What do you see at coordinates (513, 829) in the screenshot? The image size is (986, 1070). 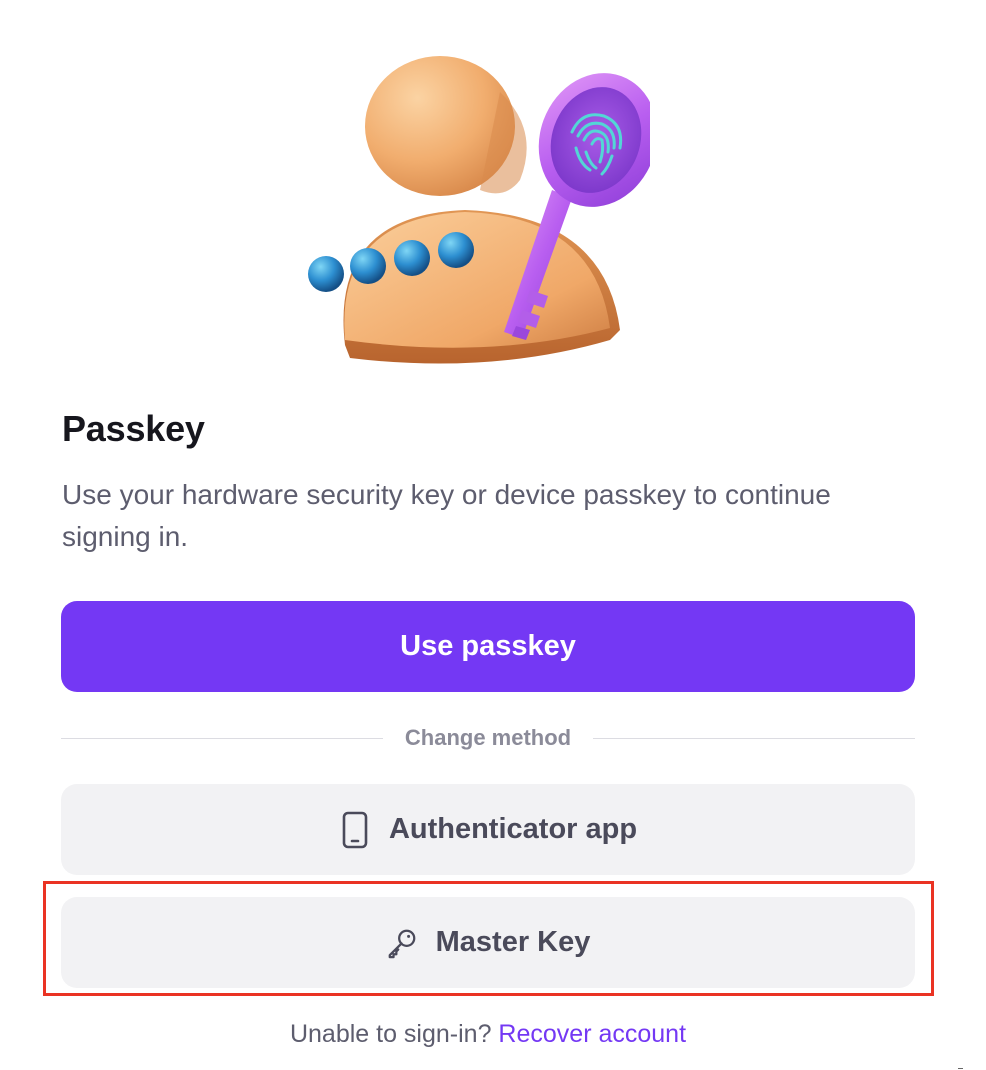 I see `authenticator-app-label: Authenticator app` at bounding box center [513, 829].